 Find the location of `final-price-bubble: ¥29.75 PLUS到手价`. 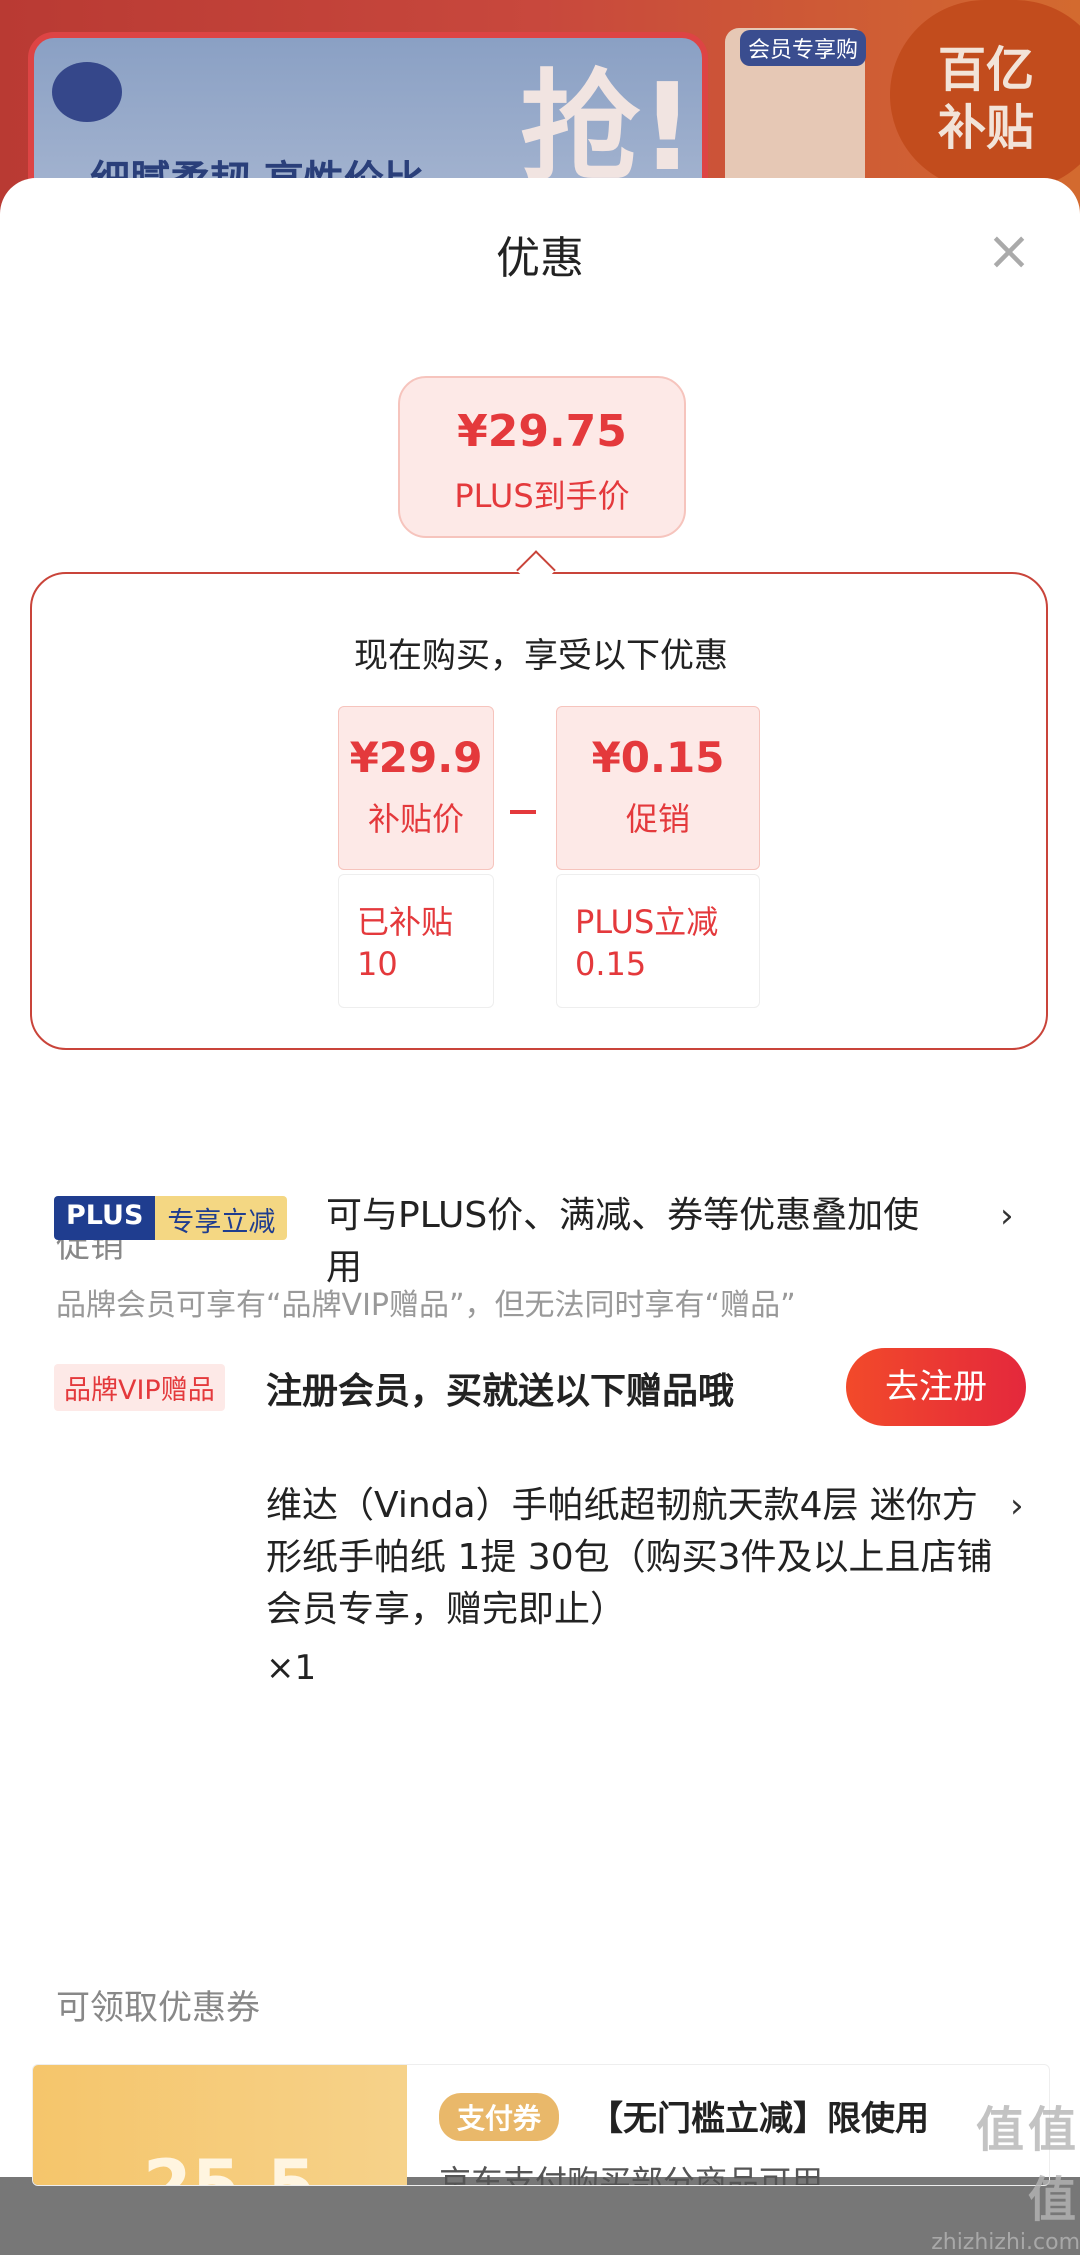

final-price-bubble: ¥29.75 PLUS到手价 is located at coordinates (542, 457).